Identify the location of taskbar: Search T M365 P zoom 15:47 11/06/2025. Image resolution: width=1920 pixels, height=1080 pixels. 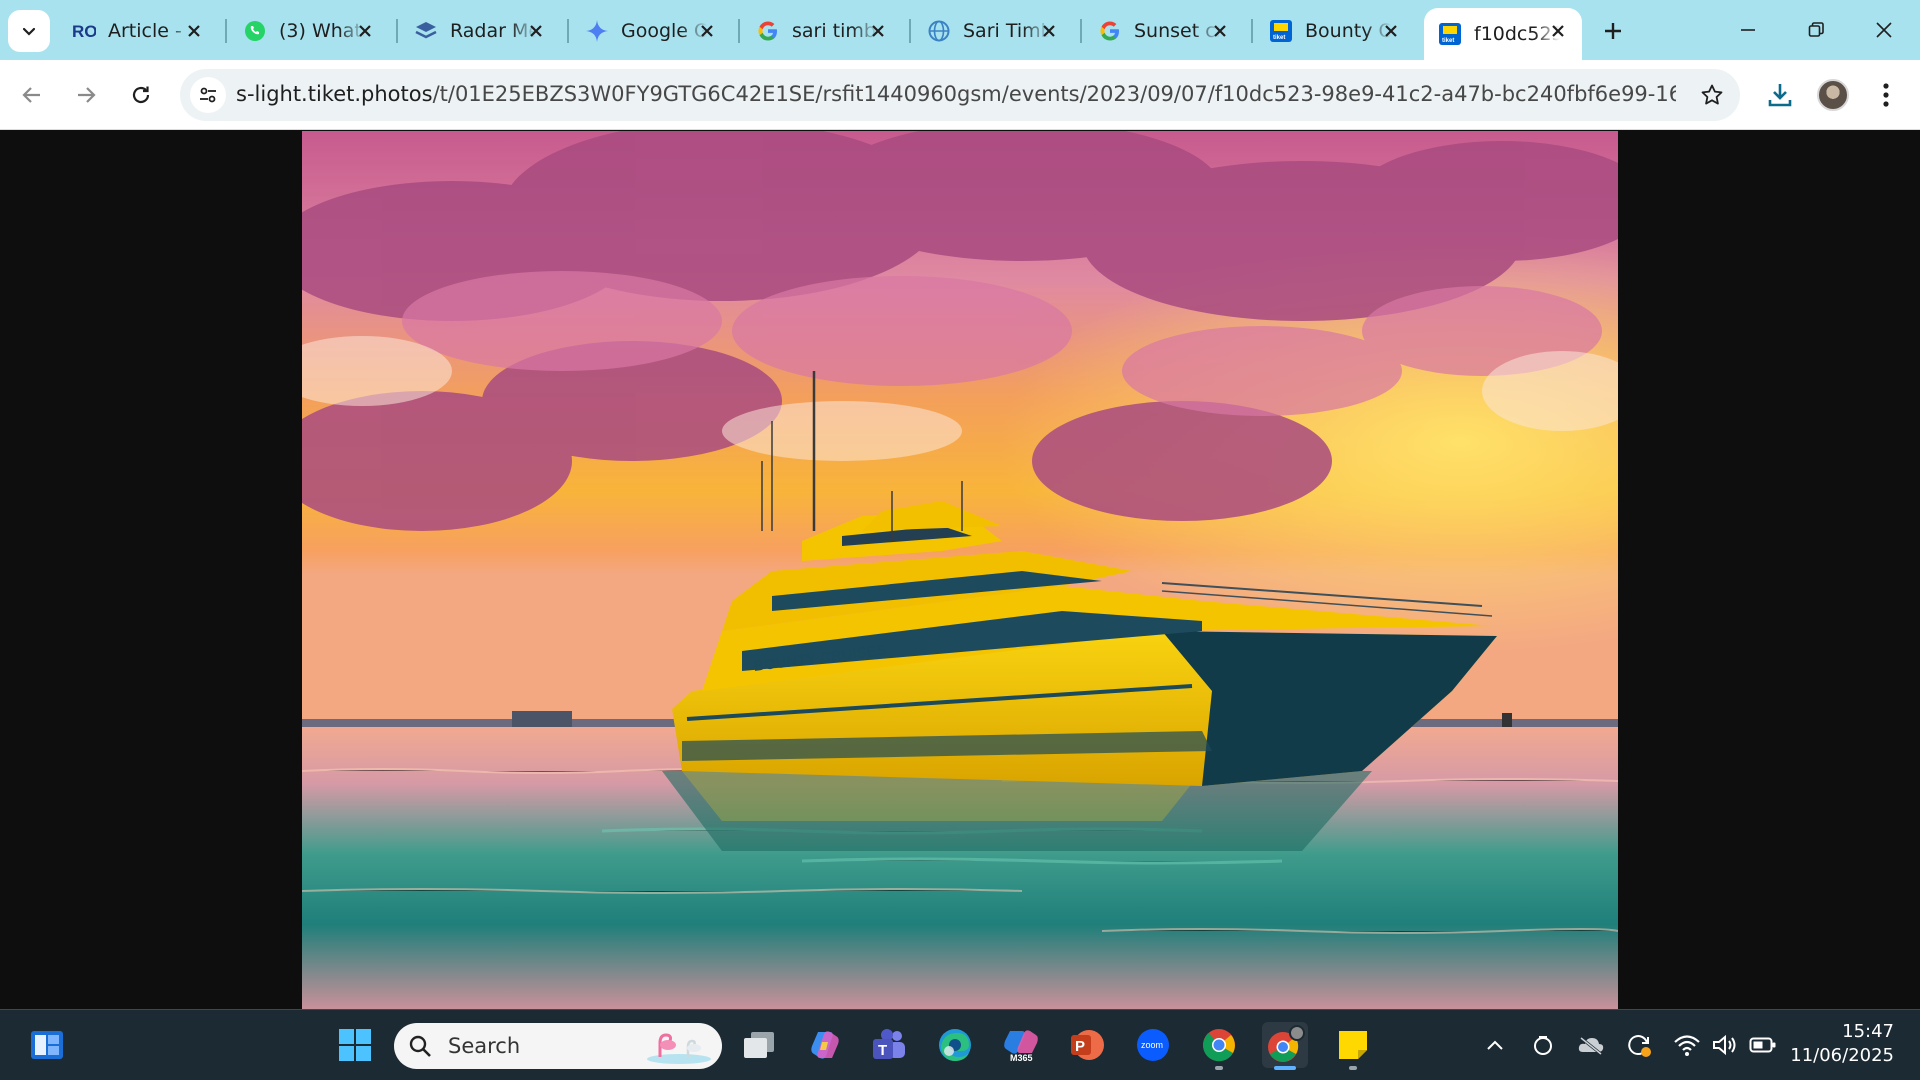
(960, 1044).